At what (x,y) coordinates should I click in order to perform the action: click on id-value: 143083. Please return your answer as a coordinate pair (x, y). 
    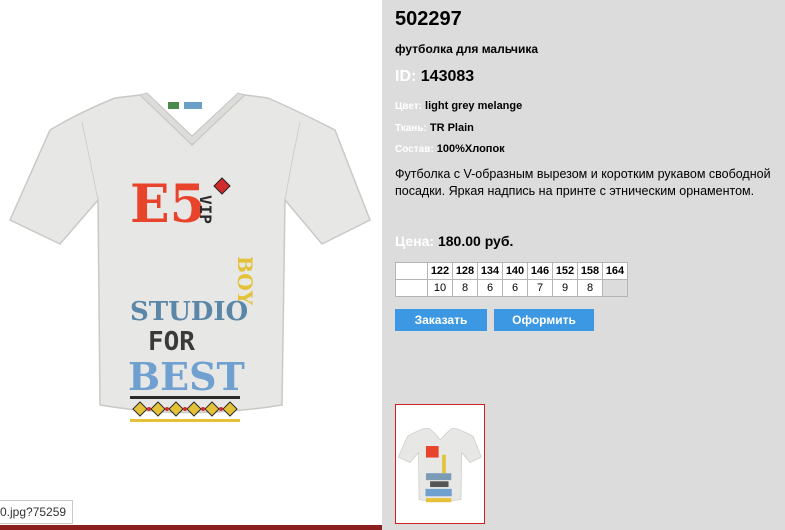
    Looking at the image, I should click on (447, 76).